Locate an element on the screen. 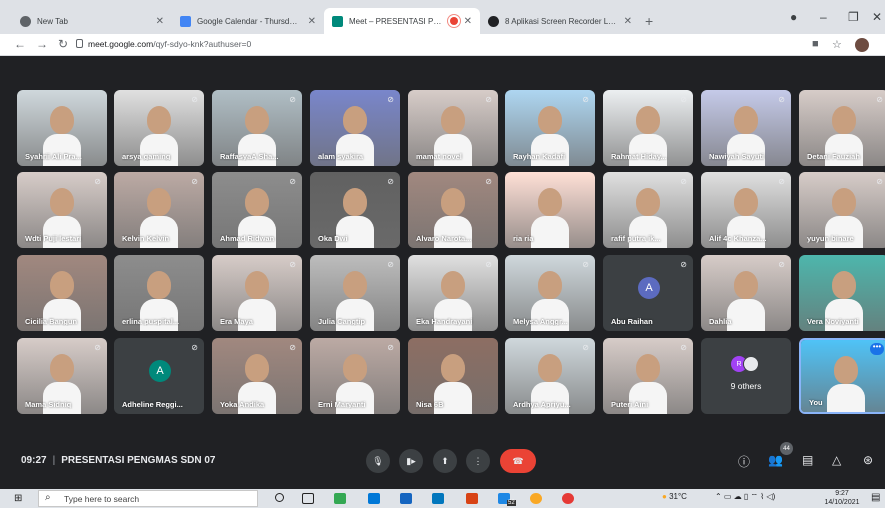  participant-tile: Dahlia ⊘ is located at coordinates (746, 293).